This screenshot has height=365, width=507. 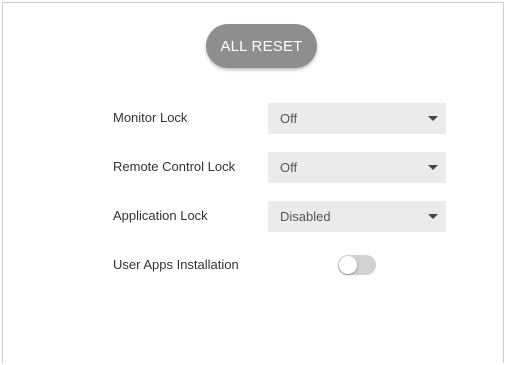 What do you see at coordinates (357, 216) in the screenshot?
I see `application-lock-select: Disabled` at bounding box center [357, 216].